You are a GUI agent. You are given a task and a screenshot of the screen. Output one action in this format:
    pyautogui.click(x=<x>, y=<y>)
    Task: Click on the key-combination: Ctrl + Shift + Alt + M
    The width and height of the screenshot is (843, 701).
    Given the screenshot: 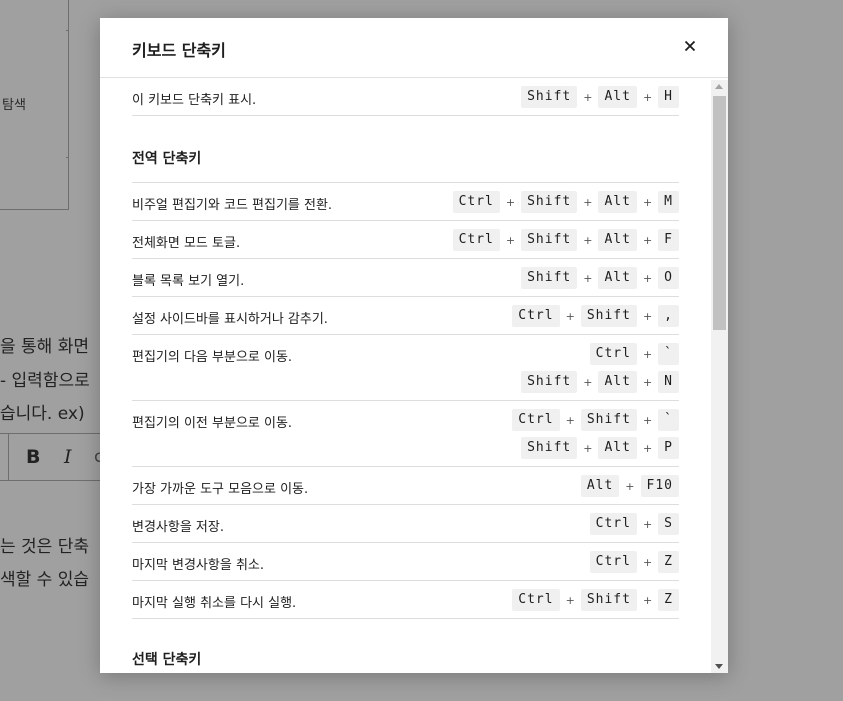 What is the action you would take?
    pyautogui.click(x=565, y=202)
    